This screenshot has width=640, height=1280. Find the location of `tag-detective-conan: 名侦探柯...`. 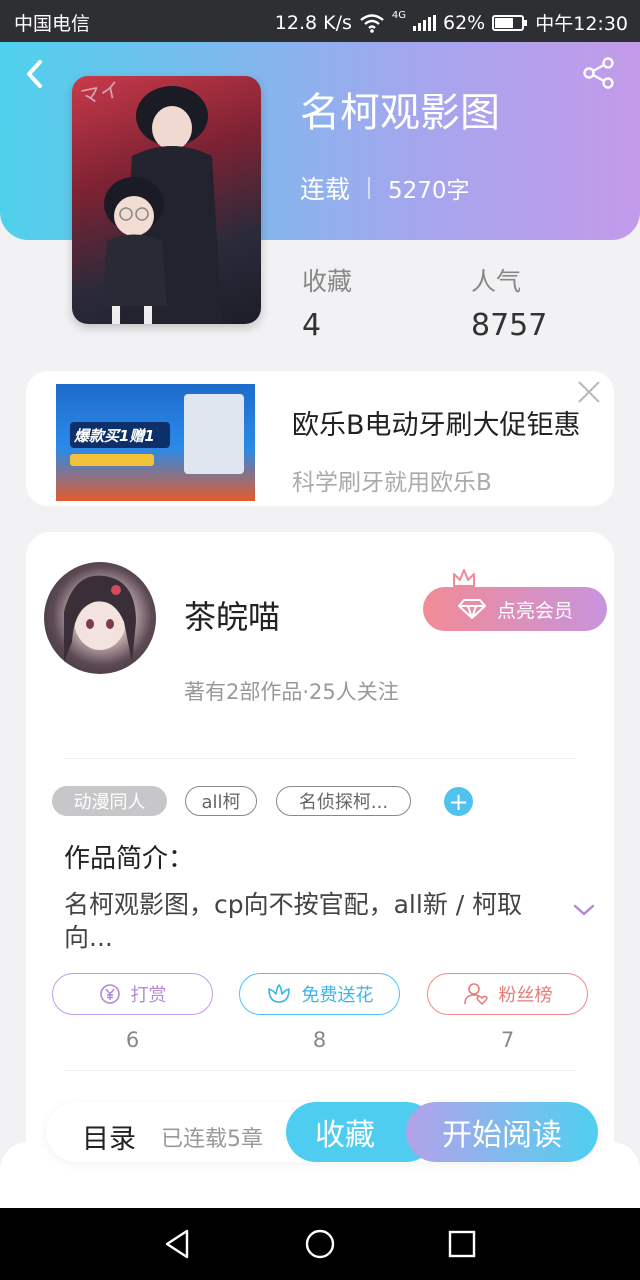

tag-detective-conan: 名侦探柯... is located at coordinates (343, 801).